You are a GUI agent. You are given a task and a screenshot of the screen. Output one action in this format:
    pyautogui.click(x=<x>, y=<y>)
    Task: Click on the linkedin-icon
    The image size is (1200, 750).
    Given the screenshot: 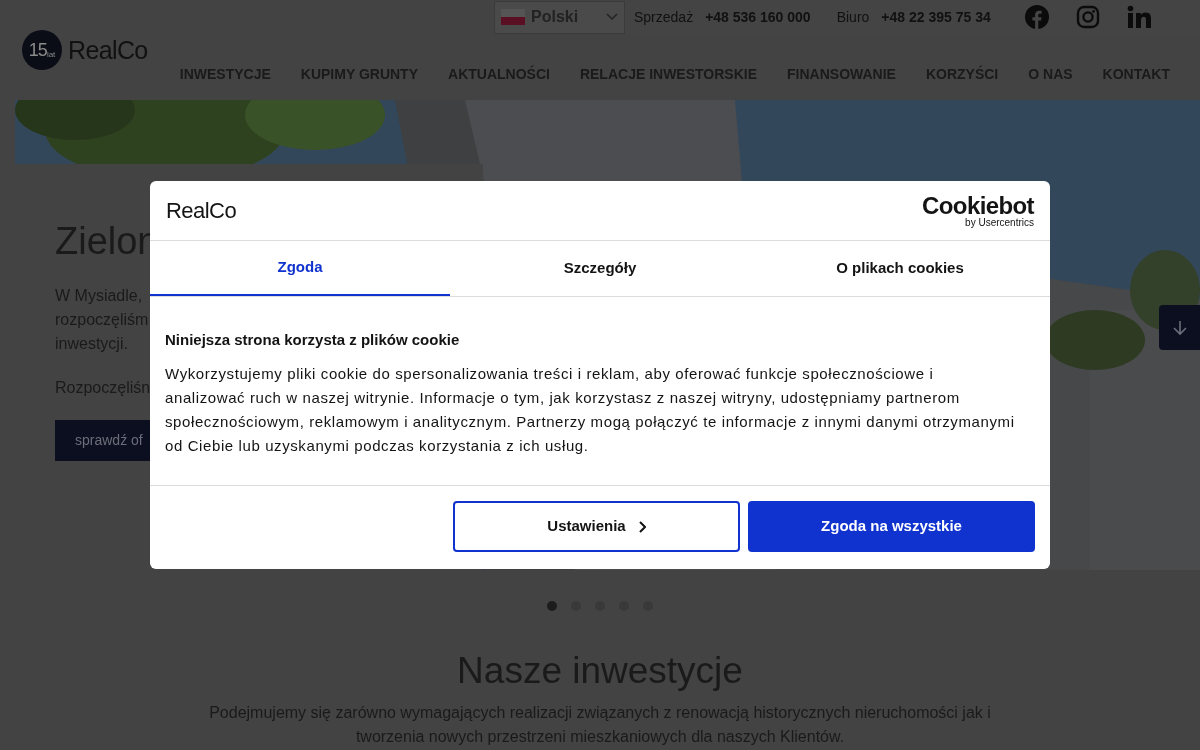 What is the action you would take?
    pyautogui.click(x=1138, y=17)
    